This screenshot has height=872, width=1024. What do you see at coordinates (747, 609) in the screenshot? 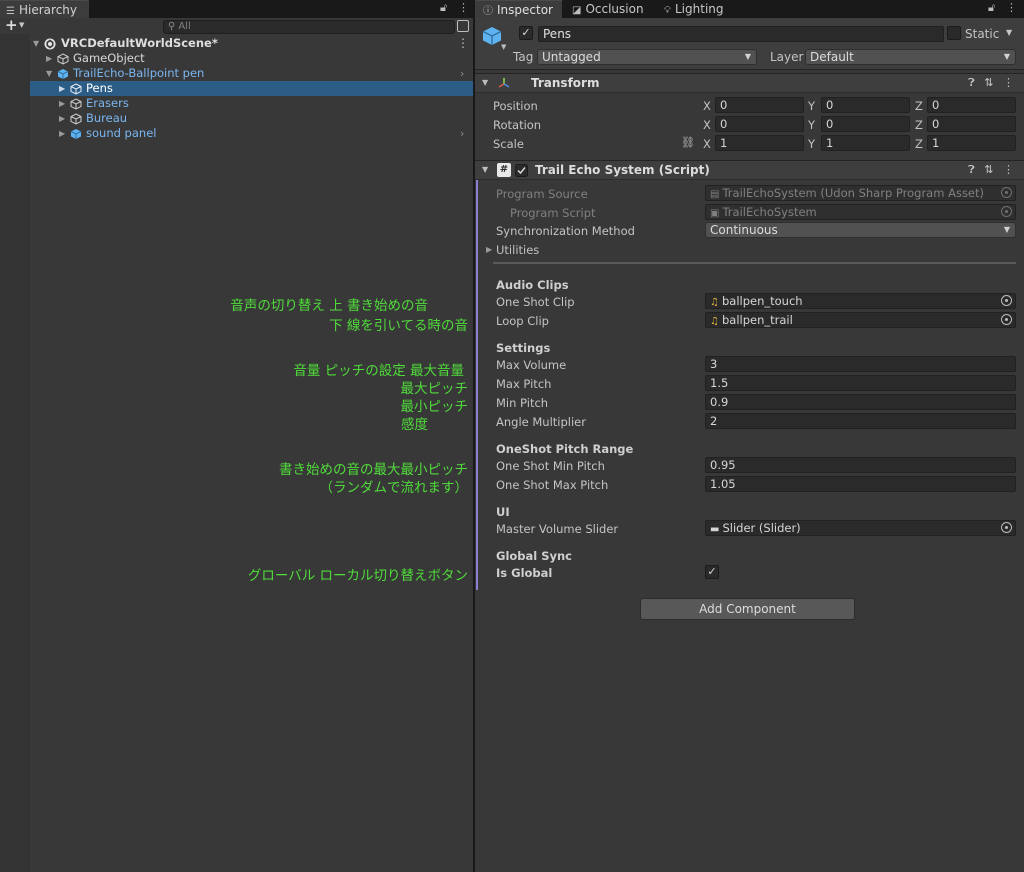
I see `add-component-button: Add Component` at bounding box center [747, 609].